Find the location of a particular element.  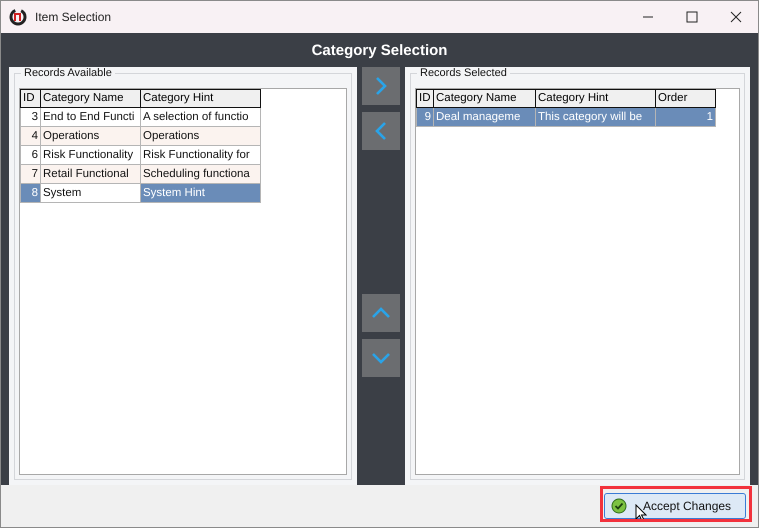

table-cell: Scheduling functiona is located at coordinates (201, 174).